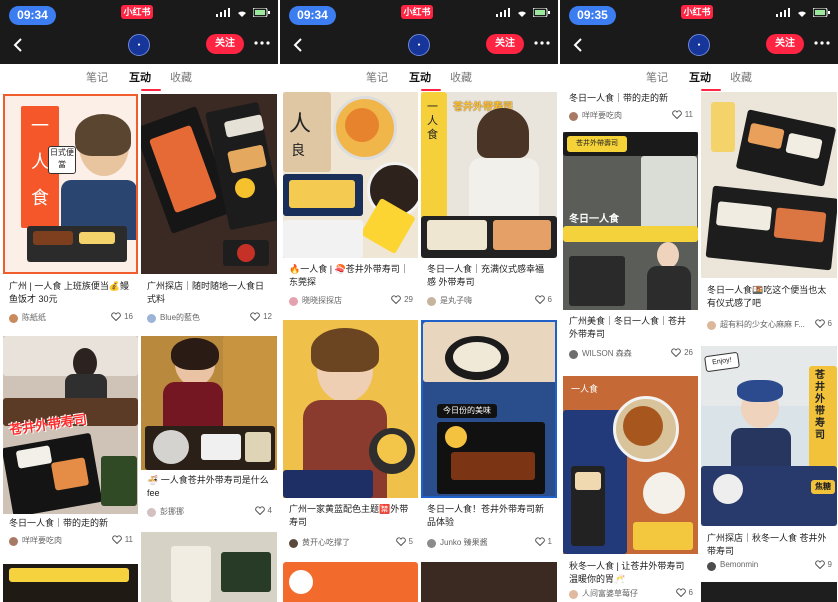 Image resolution: width=838 pixels, height=602 pixels. What do you see at coordinates (261, 12) in the screenshot?
I see `battery-icon` at bounding box center [261, 12].